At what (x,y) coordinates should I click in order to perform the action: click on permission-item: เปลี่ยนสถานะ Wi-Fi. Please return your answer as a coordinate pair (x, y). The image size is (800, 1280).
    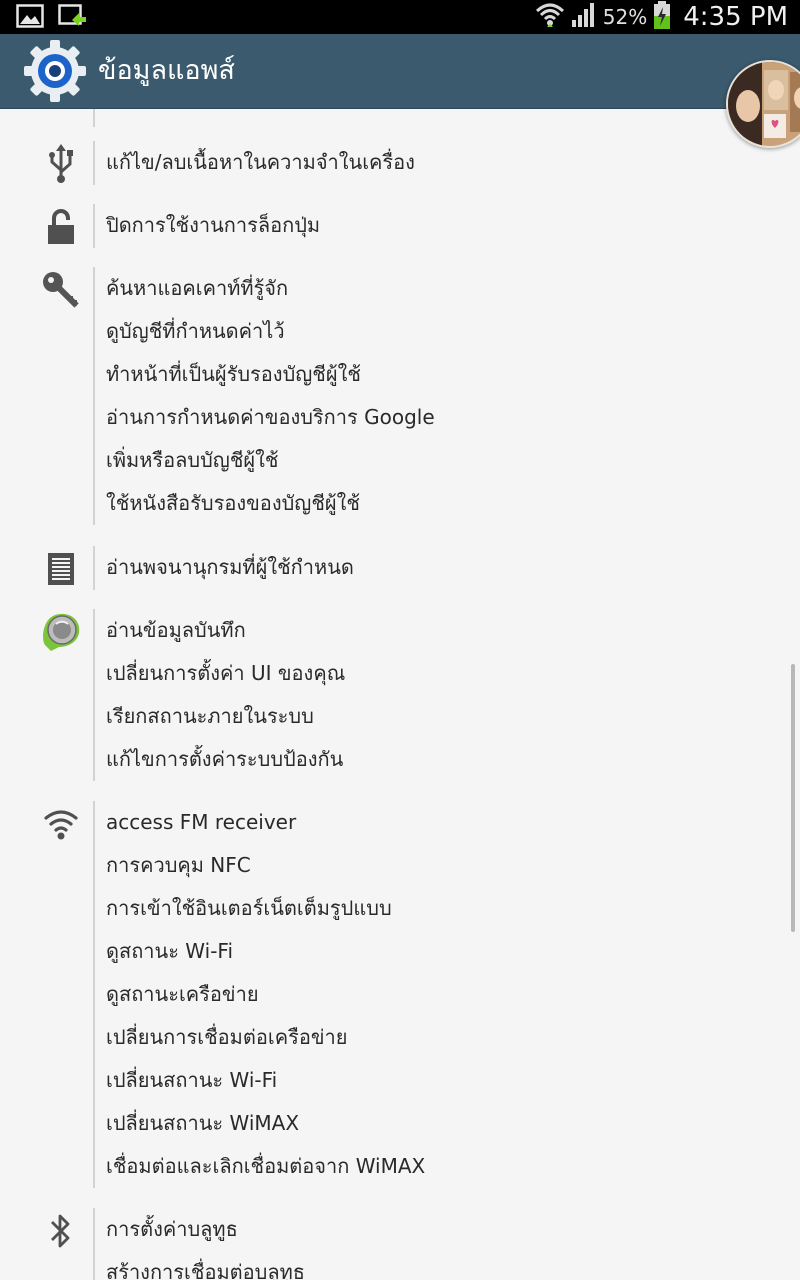
    Looking at the image, I should click on (192, 1080).